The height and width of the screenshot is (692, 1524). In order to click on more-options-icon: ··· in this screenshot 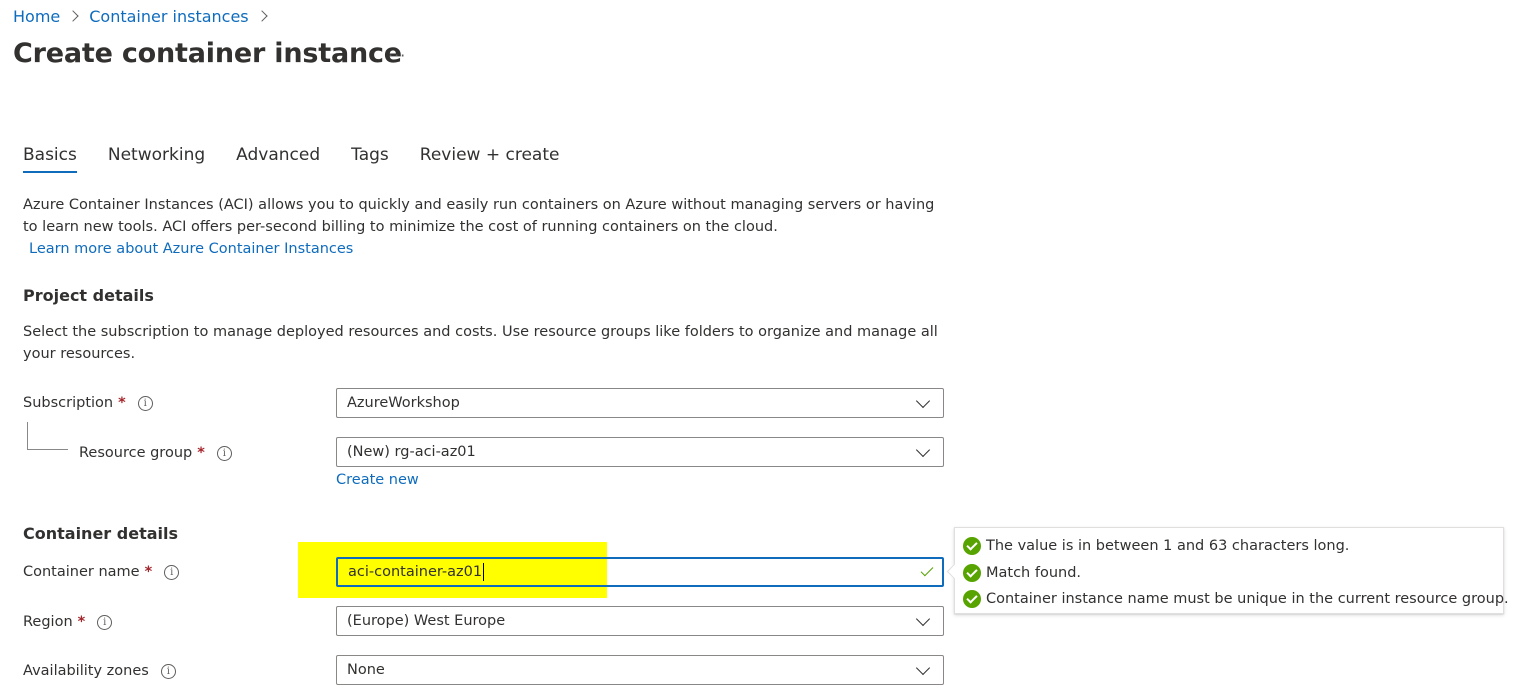, I will do `click(397, 55)`.